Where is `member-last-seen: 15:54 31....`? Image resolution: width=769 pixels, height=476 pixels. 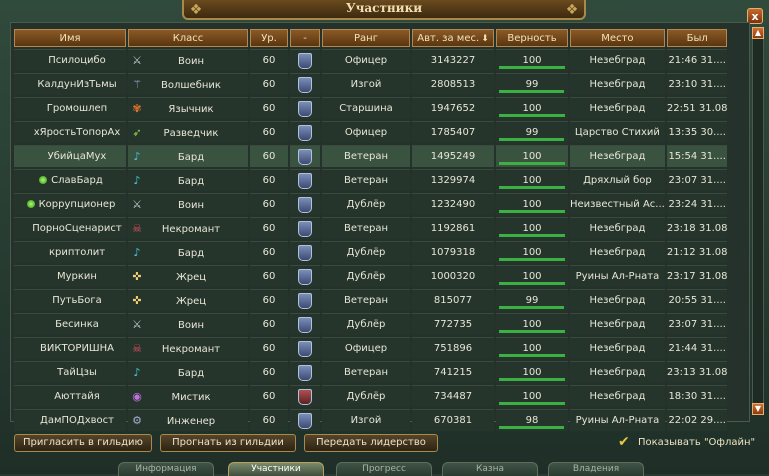 member-last-seen: 15:54 31.... is located at coordinates (697, 156).